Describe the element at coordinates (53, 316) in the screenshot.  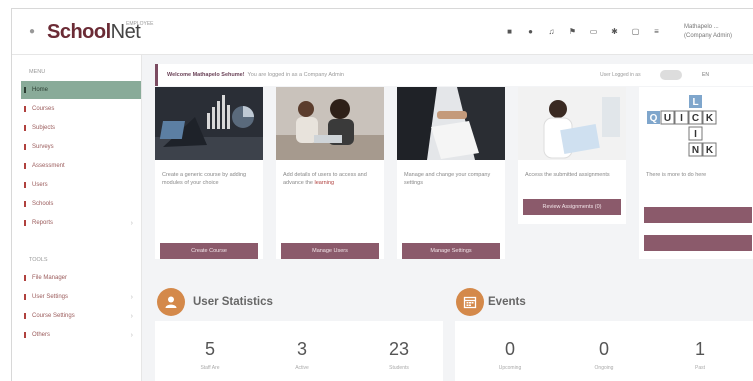
I see `sidebar-item-label: Course Settings` at that location.